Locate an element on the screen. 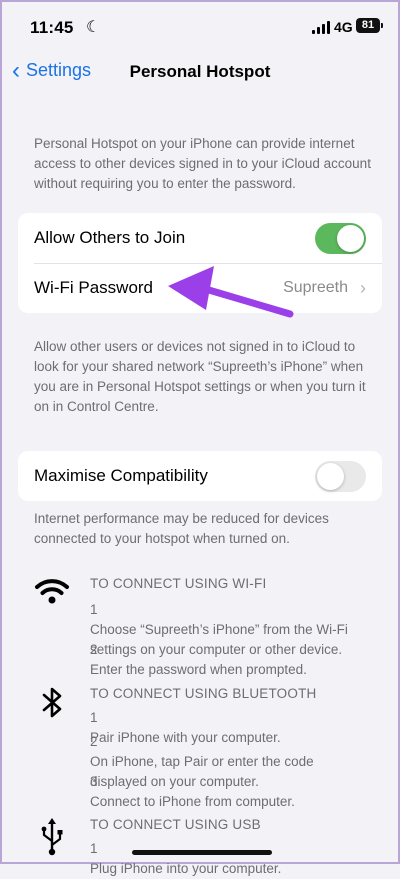 This screenshot has height=879, width=400. compatibility-group: Maximise Compatibility is located at coordinates (200, 476).